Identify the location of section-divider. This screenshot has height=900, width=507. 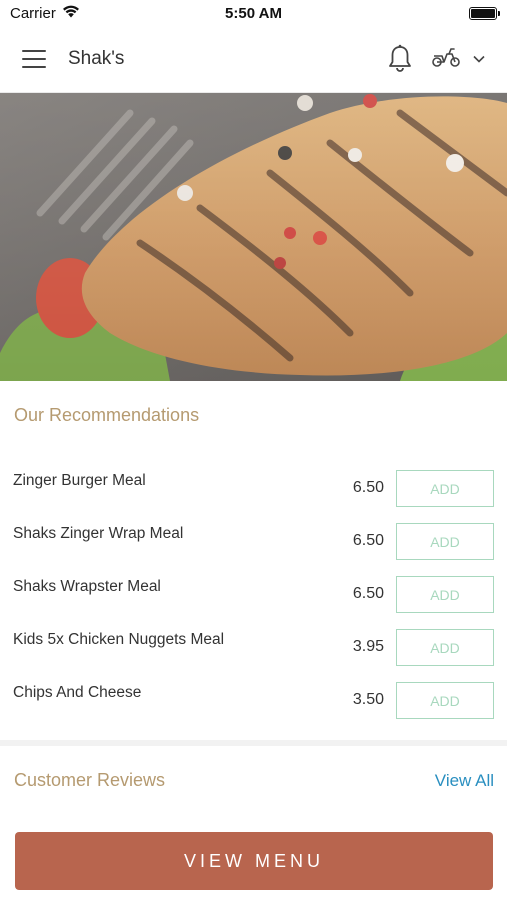
(253, 743).